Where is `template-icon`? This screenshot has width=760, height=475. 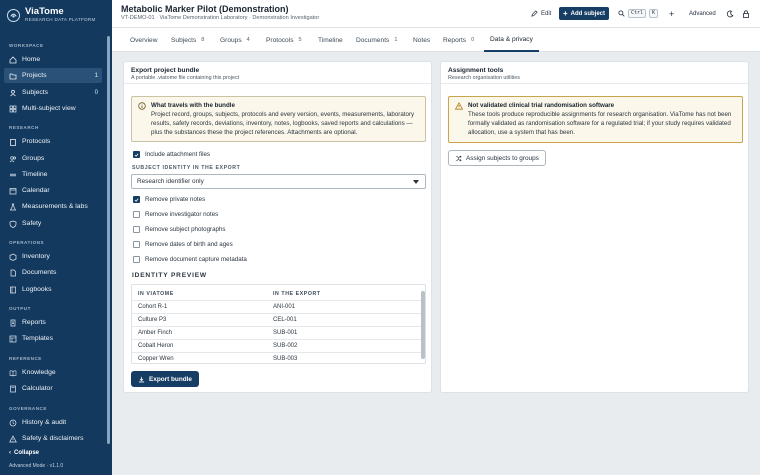
template-icon is located at coordinates (13, 339).